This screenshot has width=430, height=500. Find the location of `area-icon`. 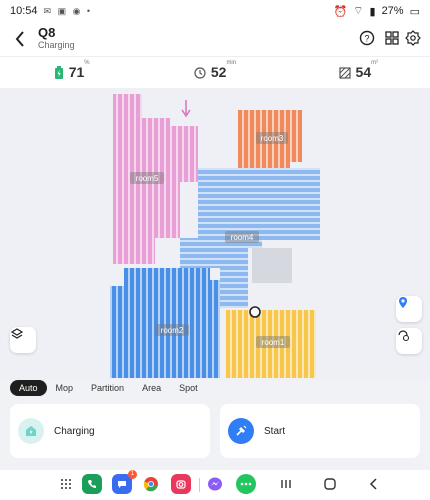

area-icon is located at coordinates (344, 72).